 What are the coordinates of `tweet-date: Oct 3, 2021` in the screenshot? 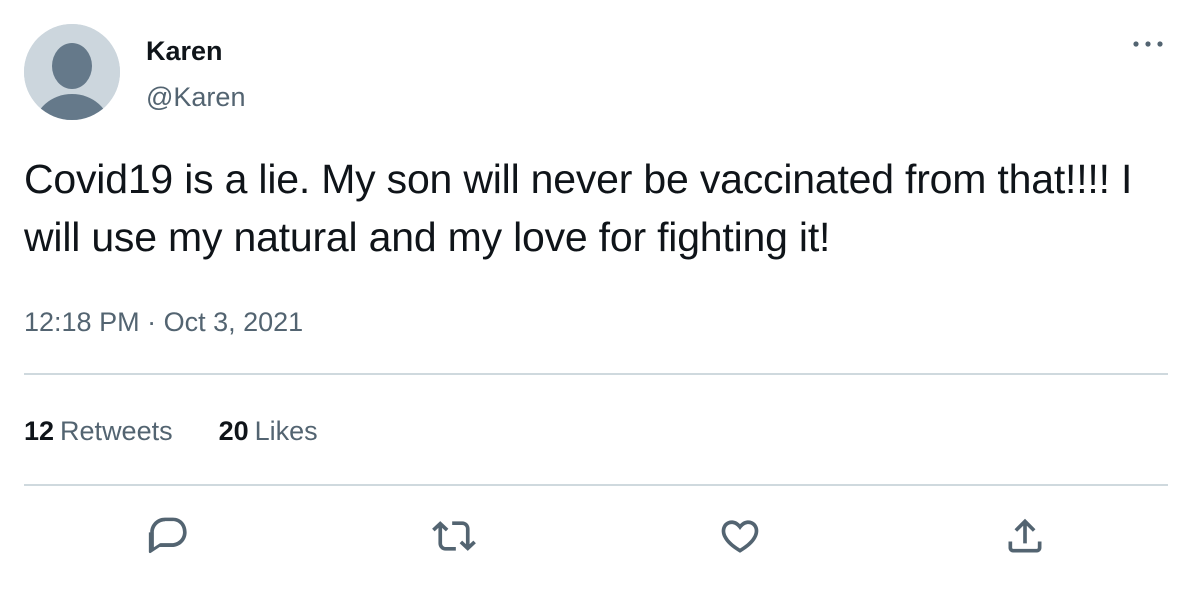 It's located at (234, 322).